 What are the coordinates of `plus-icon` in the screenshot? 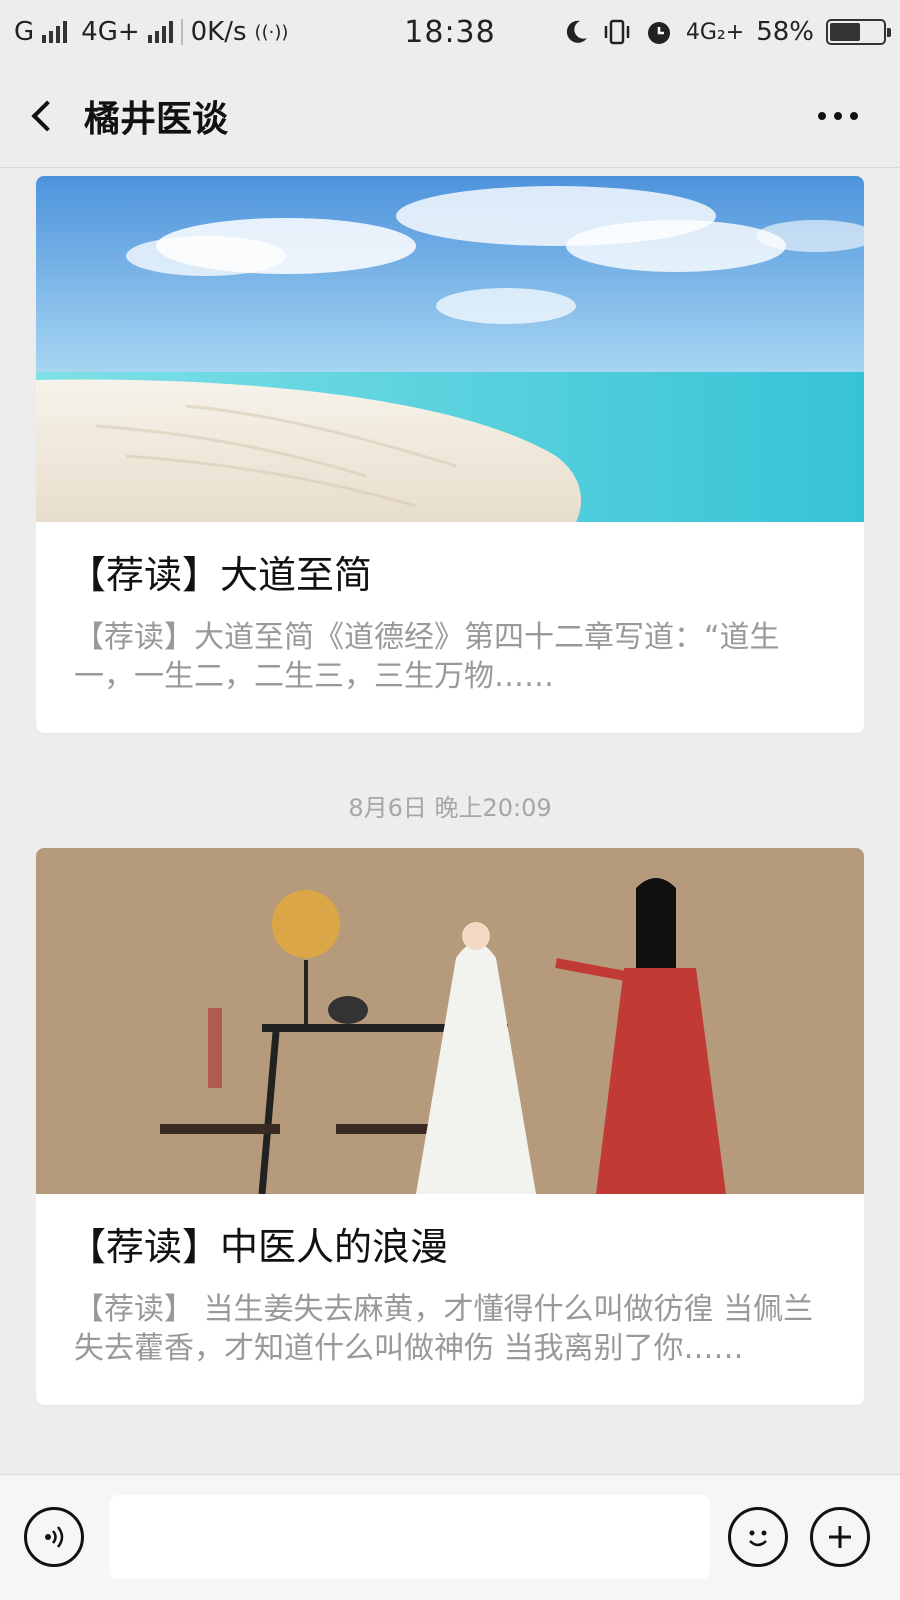 It's located at (840, 1537).